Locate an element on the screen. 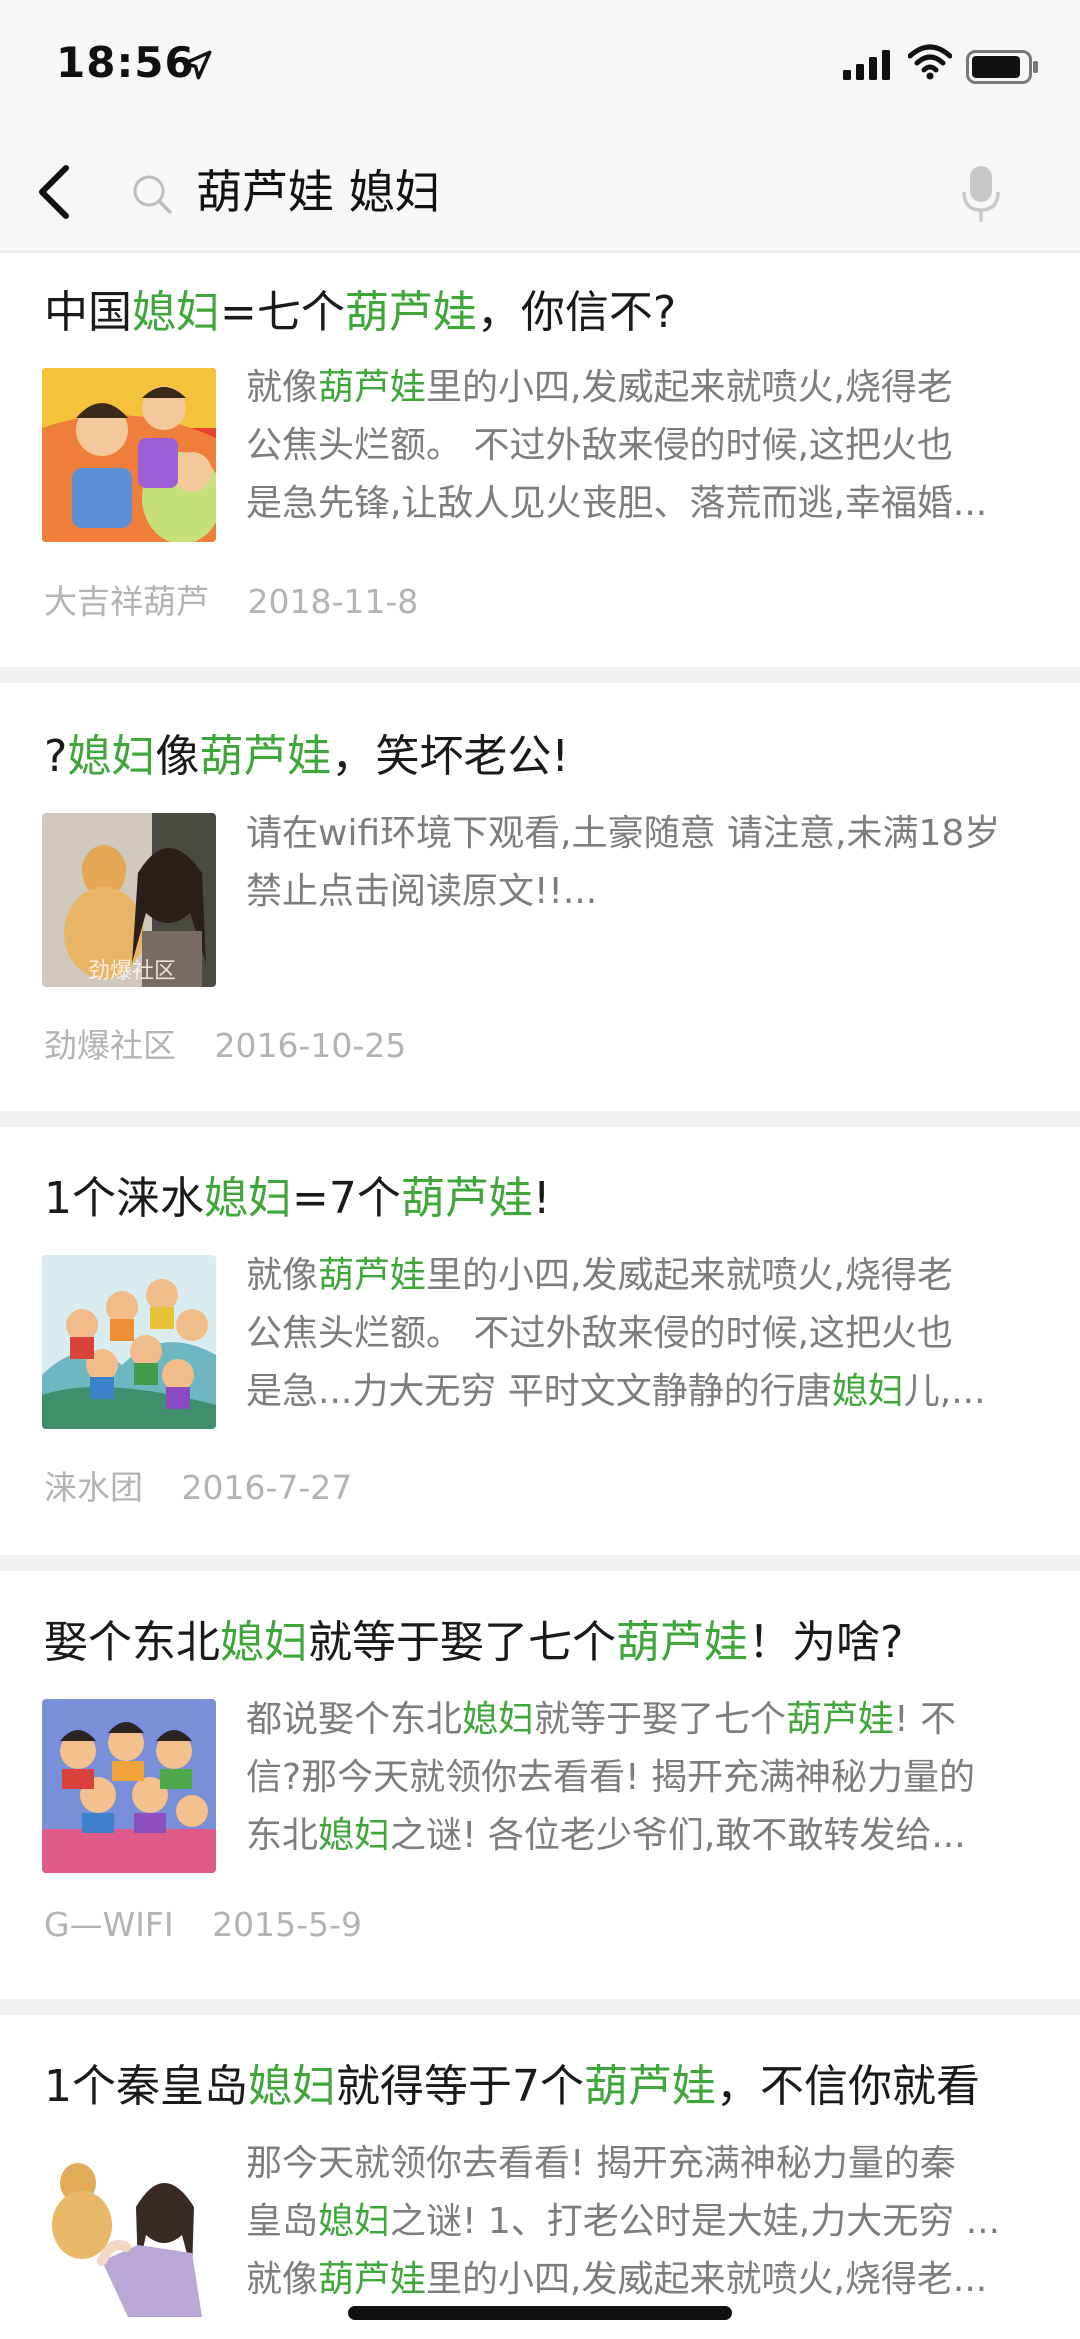  result-title: ?媳妇像葫芦娃，笑坏老公! is located at coordinates (544, 757).